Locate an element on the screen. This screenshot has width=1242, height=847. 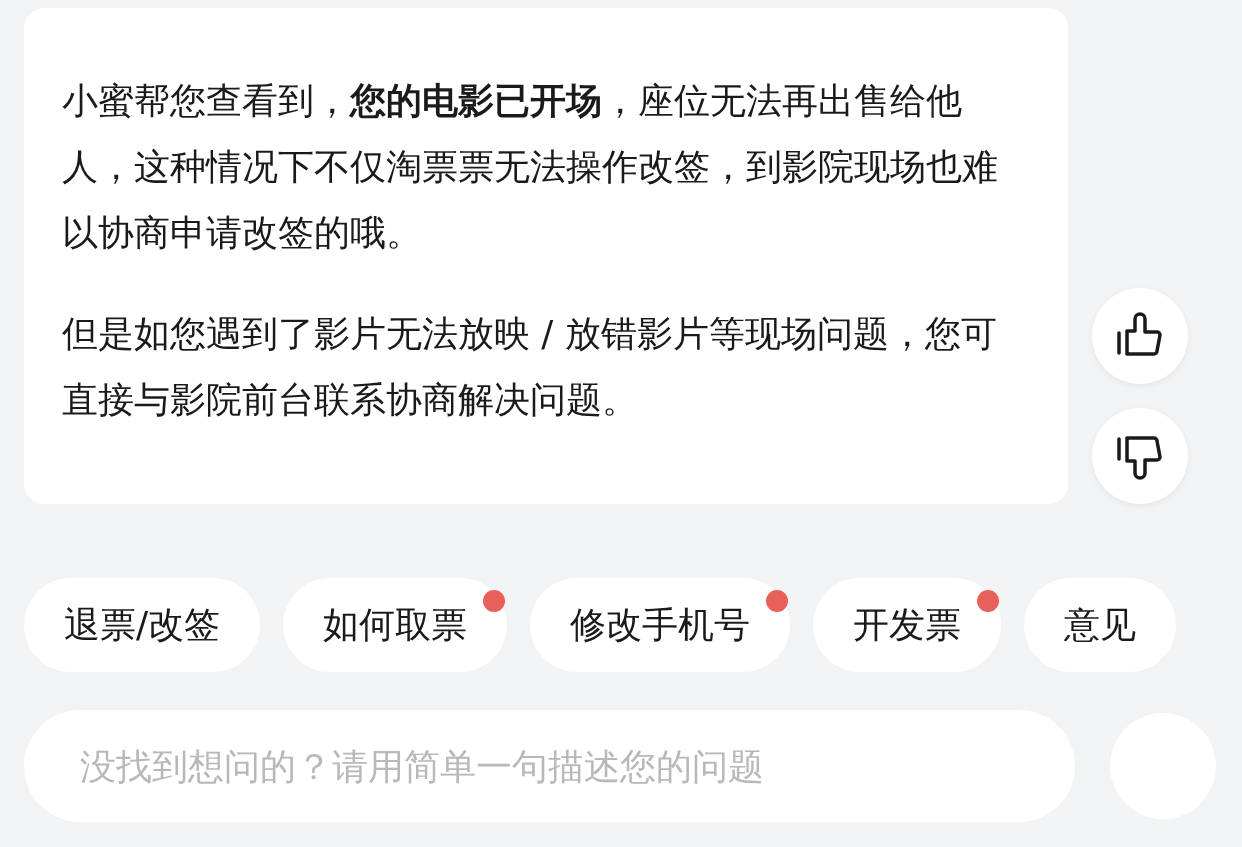
quick-reply-chip: 修改手机号 is located at coordinates (660, 625).